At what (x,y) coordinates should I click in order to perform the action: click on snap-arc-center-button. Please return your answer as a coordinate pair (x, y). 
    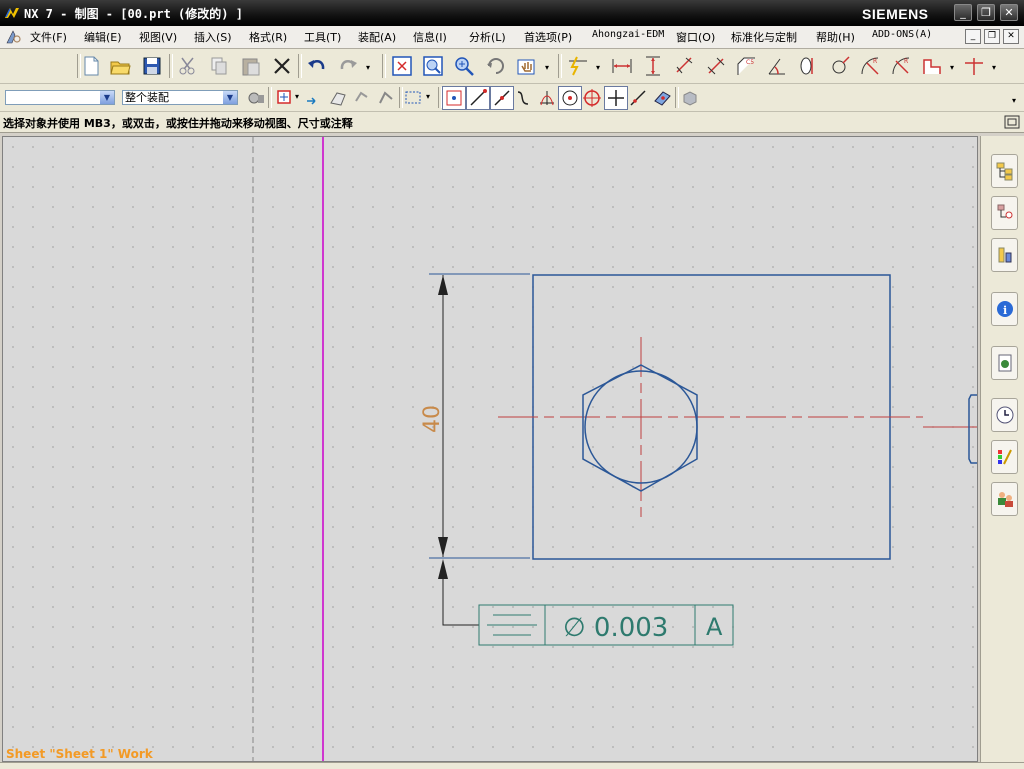
    Looking at the image, I should click on (570, 98).